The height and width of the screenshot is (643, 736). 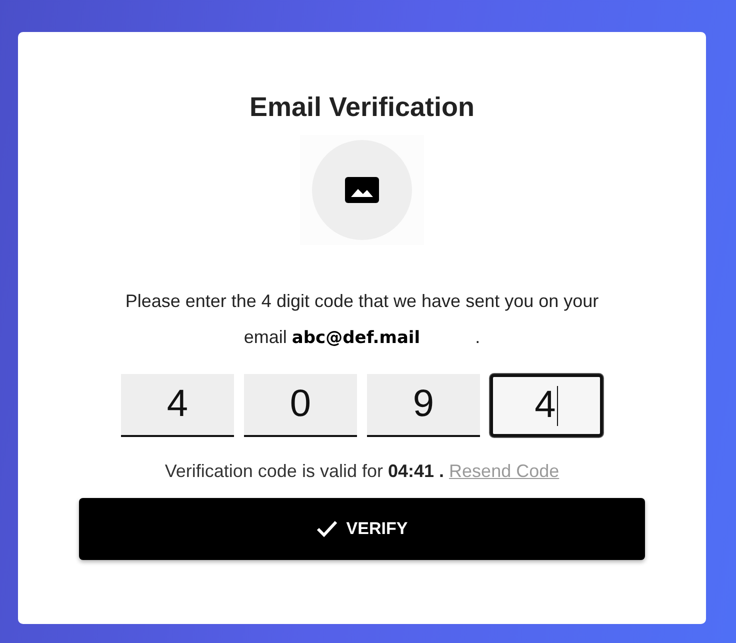 I want to click on page-title: Email Verification, so click(x=362, y=107).